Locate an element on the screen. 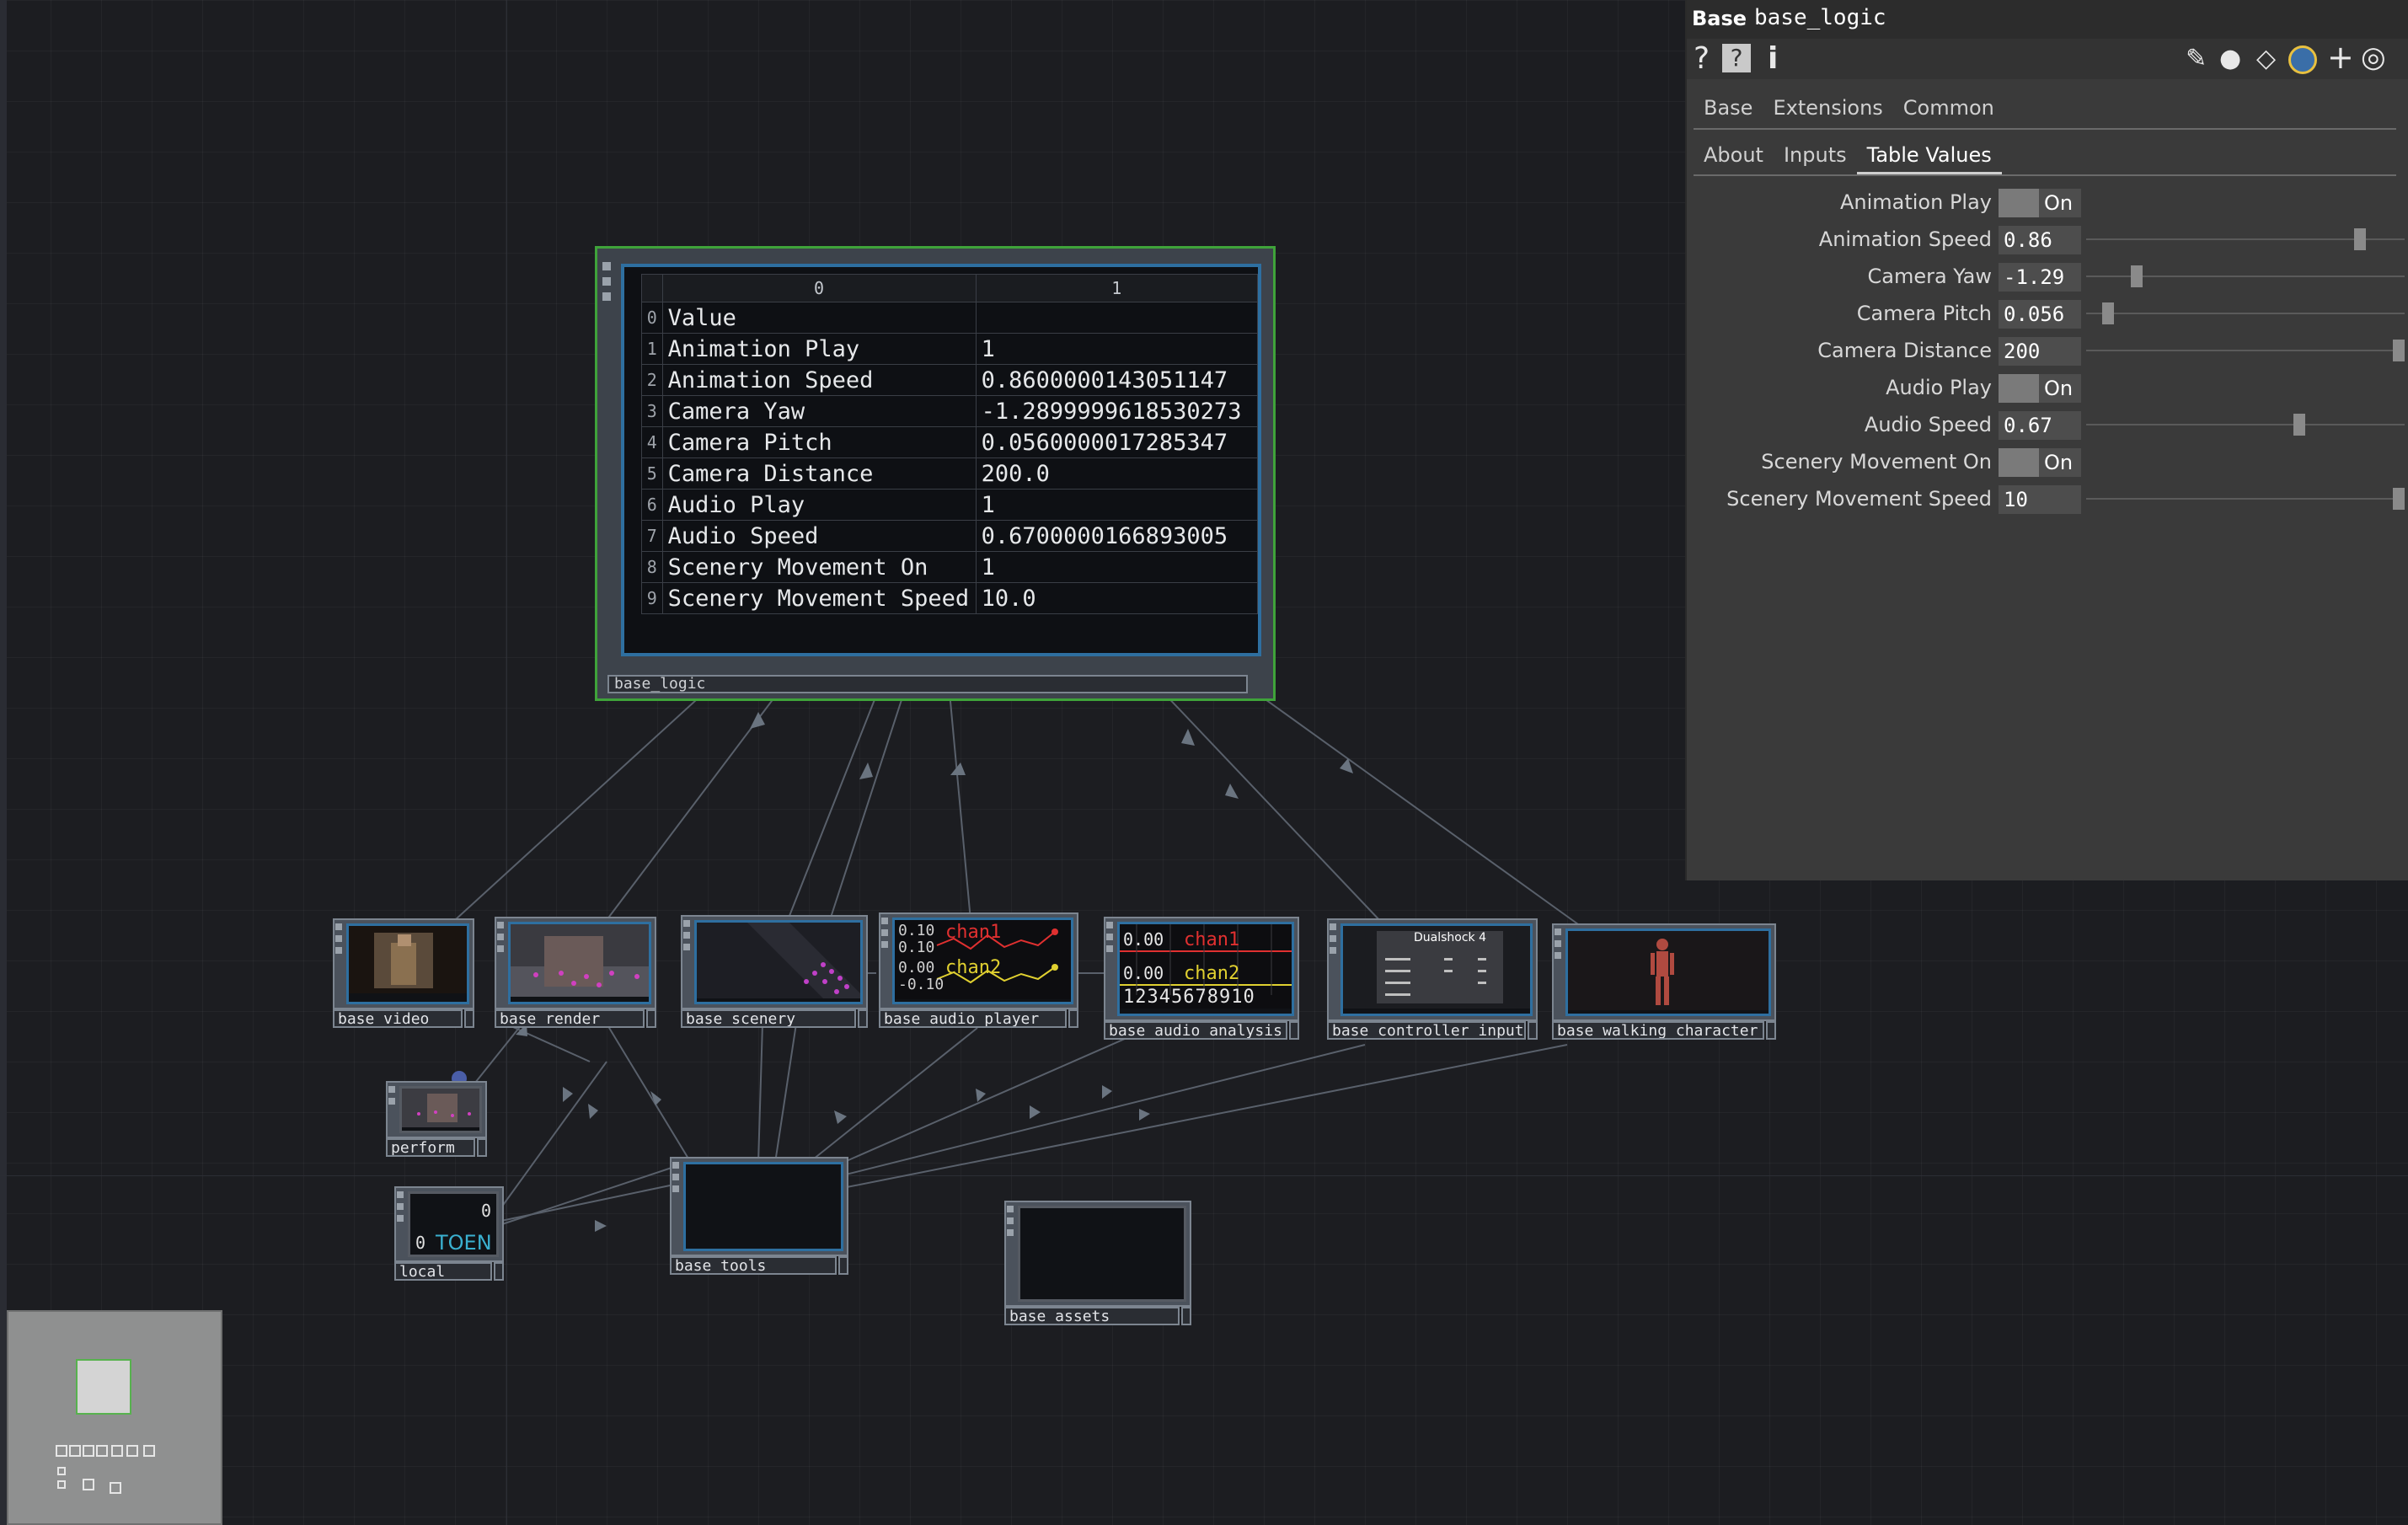  node-label: base_logic is located at coordinates (927, 684).